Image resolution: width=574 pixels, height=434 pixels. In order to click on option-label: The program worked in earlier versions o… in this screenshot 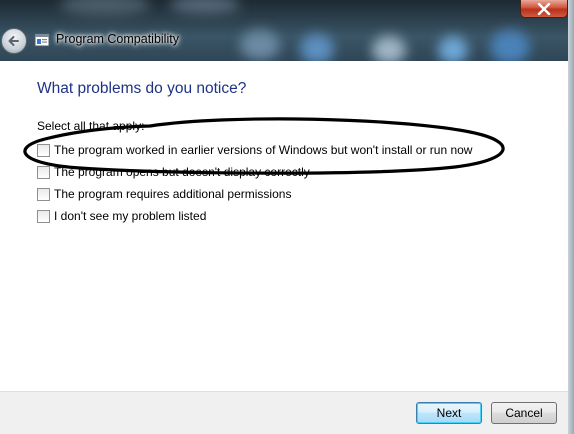, I will do `click(263, 150)`.